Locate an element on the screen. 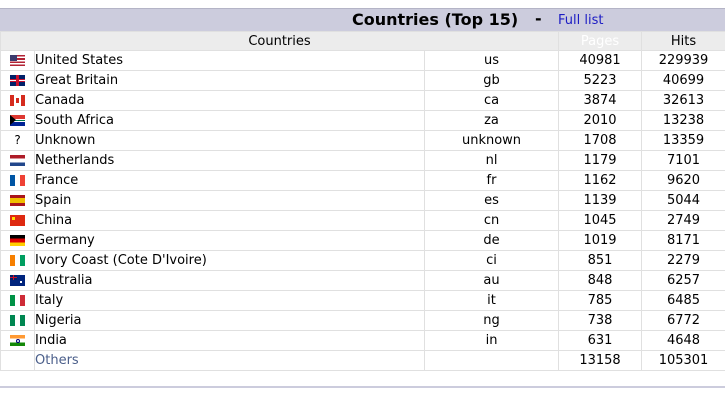  others-flag-cell is located at coordinates (17, 360).